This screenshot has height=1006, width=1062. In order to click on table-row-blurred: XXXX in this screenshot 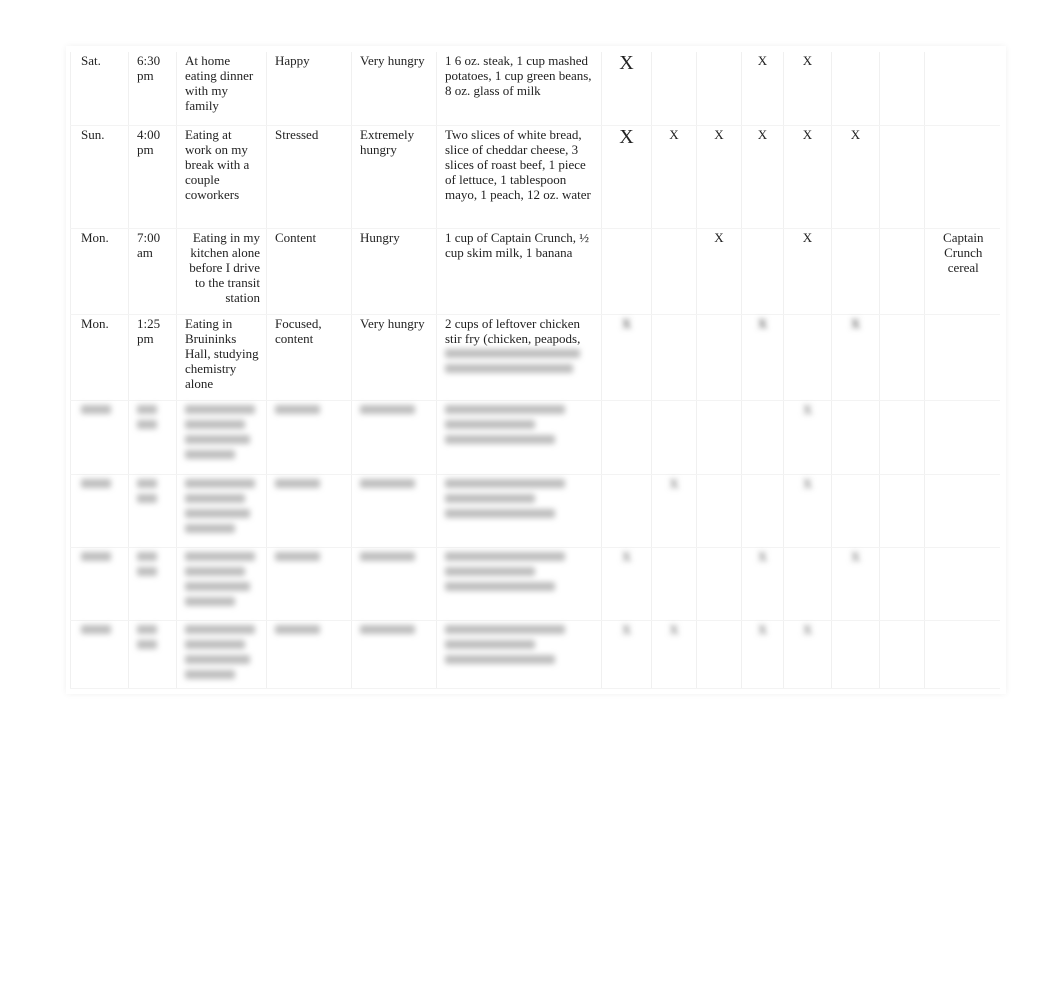, I will do `click(535, 654)`.